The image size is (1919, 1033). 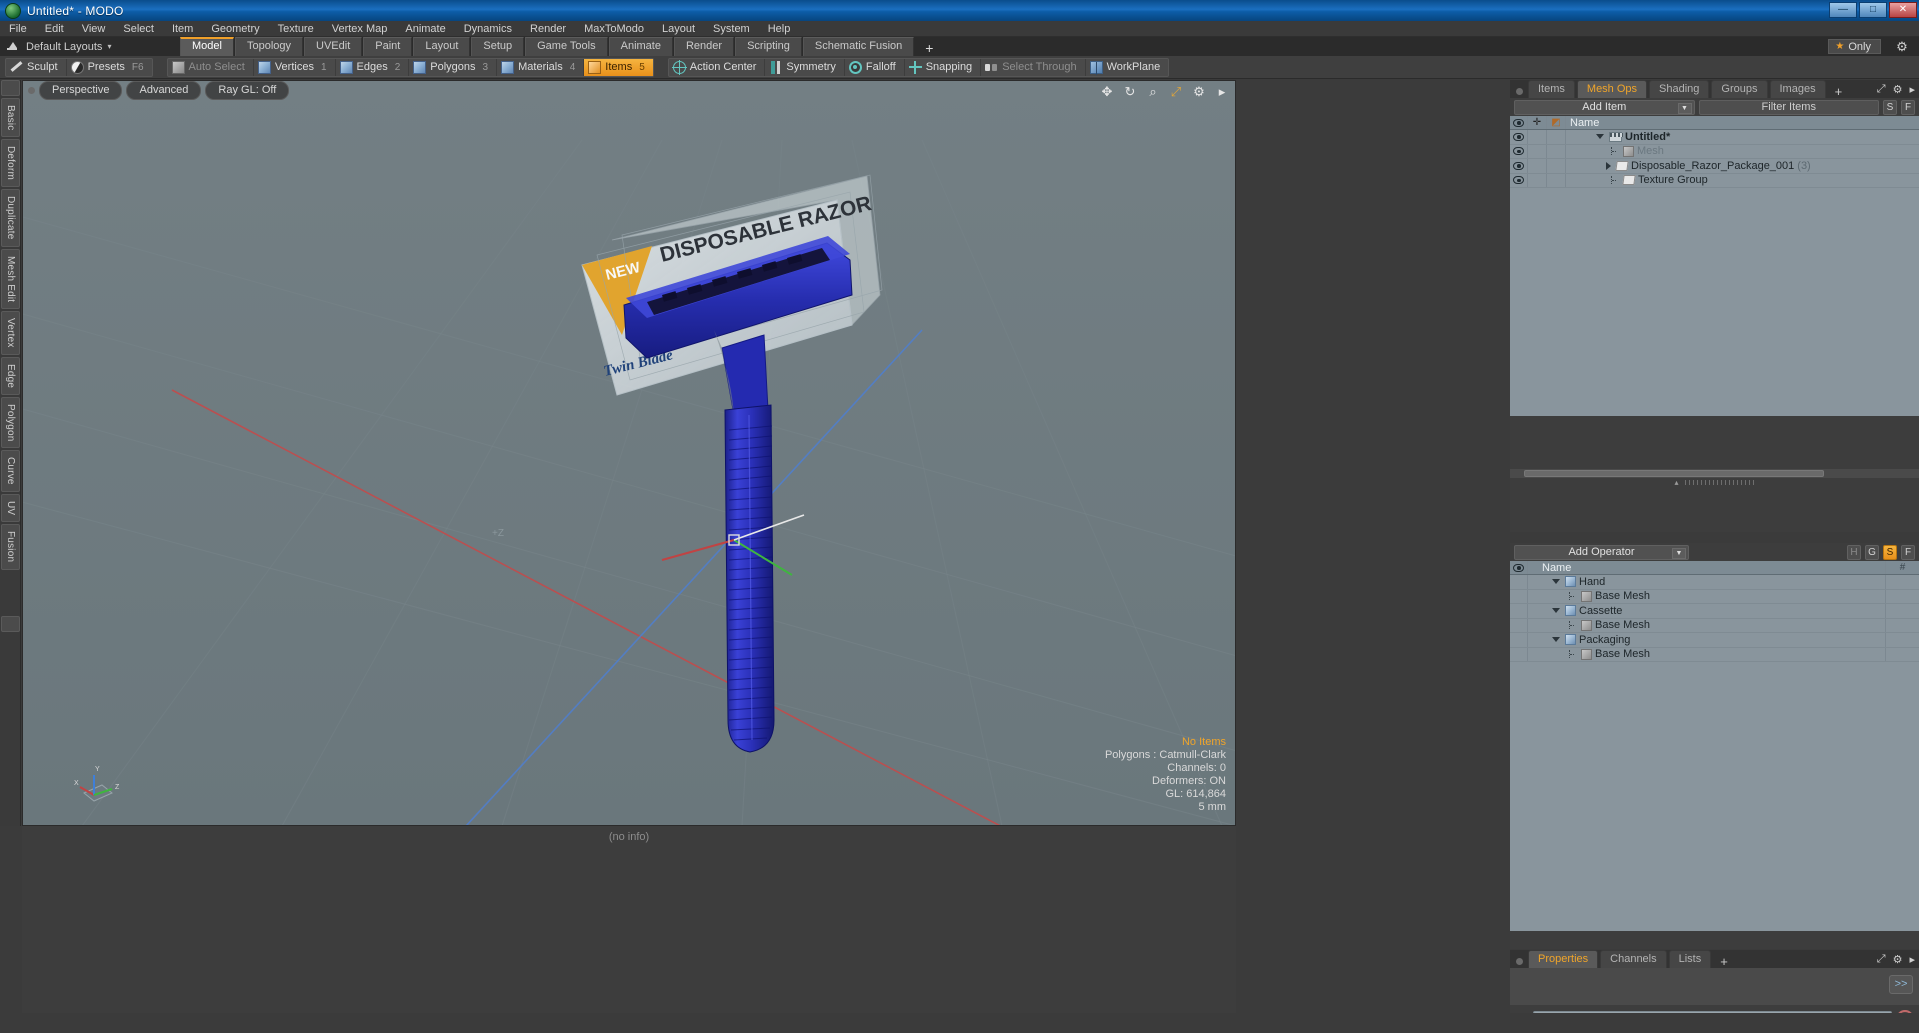 What do you see at coordinates (1854, 46) in the screenshot?
I see `only-toggle: ★ Only` at bounding box center [1854, 46].